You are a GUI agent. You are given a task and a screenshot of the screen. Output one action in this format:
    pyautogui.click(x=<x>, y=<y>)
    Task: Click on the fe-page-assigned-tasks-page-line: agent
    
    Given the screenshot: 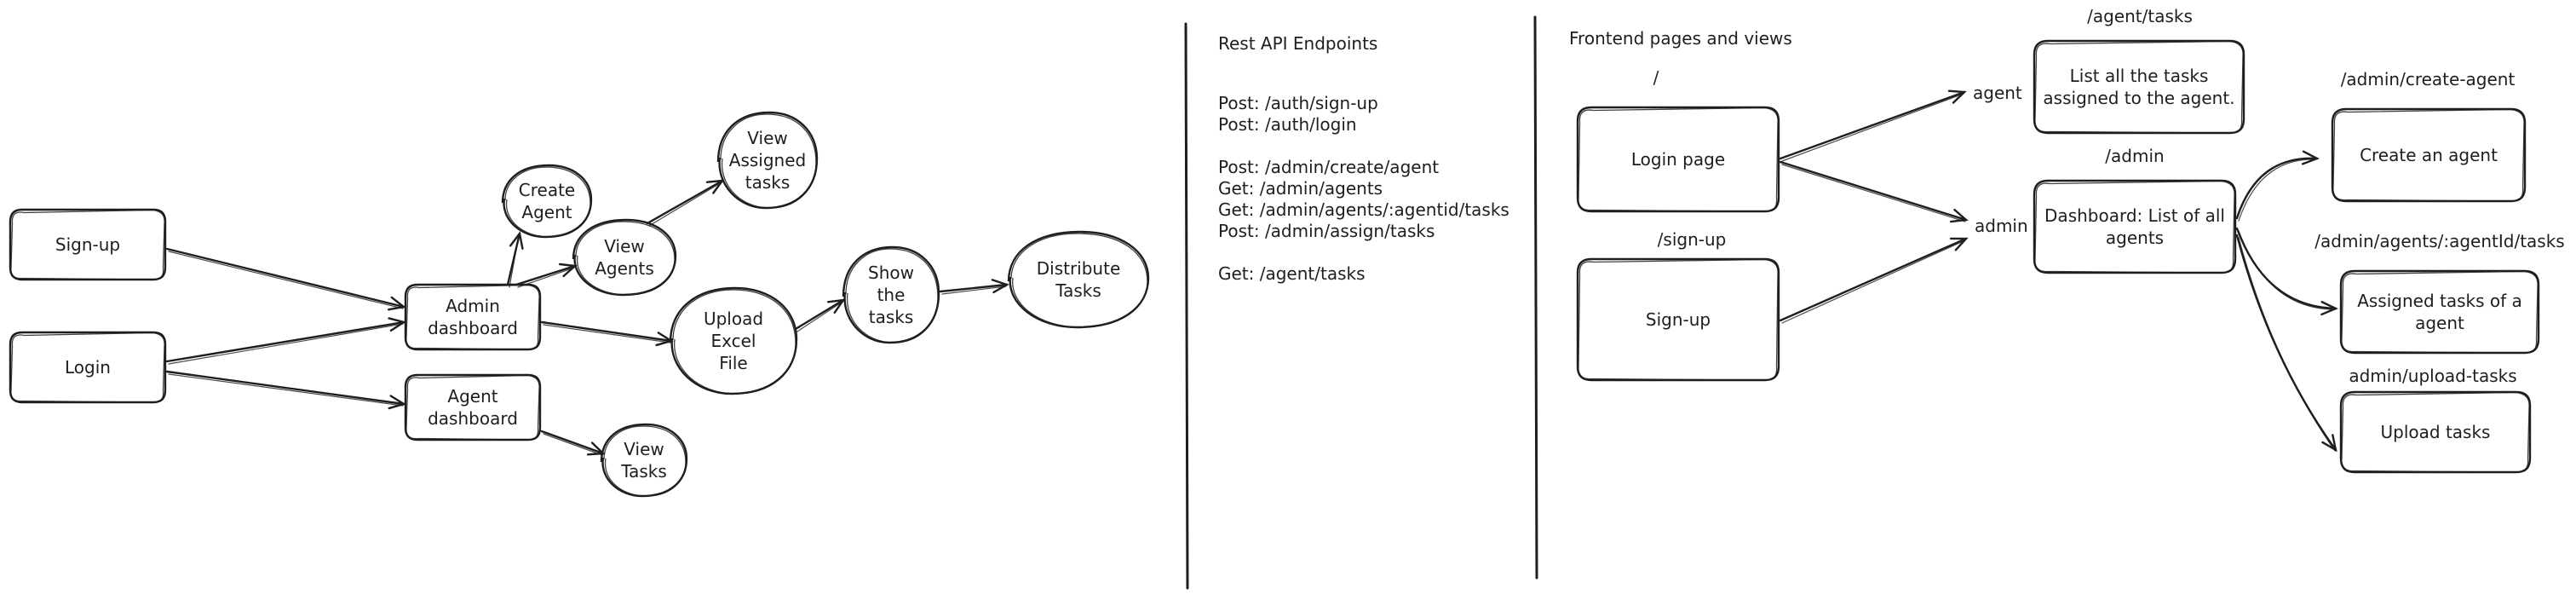 What is the action you would take?
    pyautogui.click(x=2439, y=323)
    